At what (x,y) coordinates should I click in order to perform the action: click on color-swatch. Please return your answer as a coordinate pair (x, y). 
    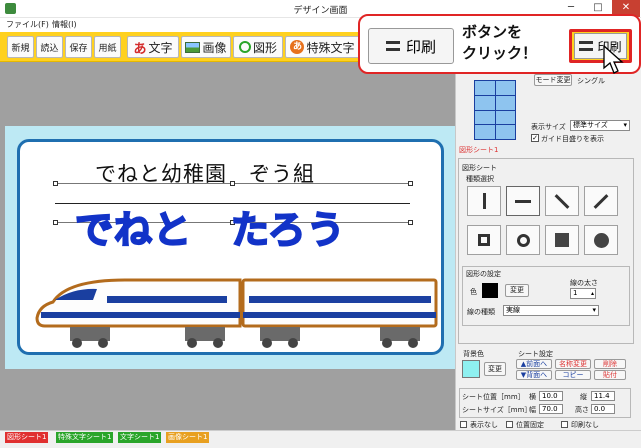
    Looking at the image, I should click on (490, 290).